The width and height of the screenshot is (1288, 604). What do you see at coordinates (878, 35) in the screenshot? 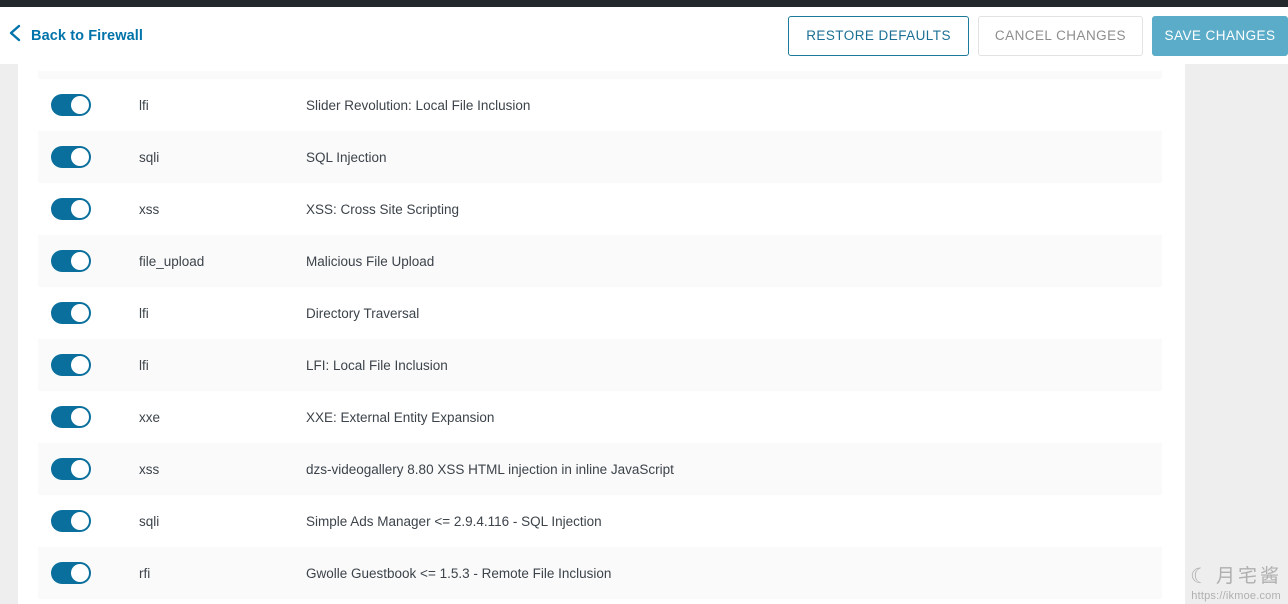
I see `restore-defaults-button: RESTORE DEFAULTS` at bounding box center [878, 35].